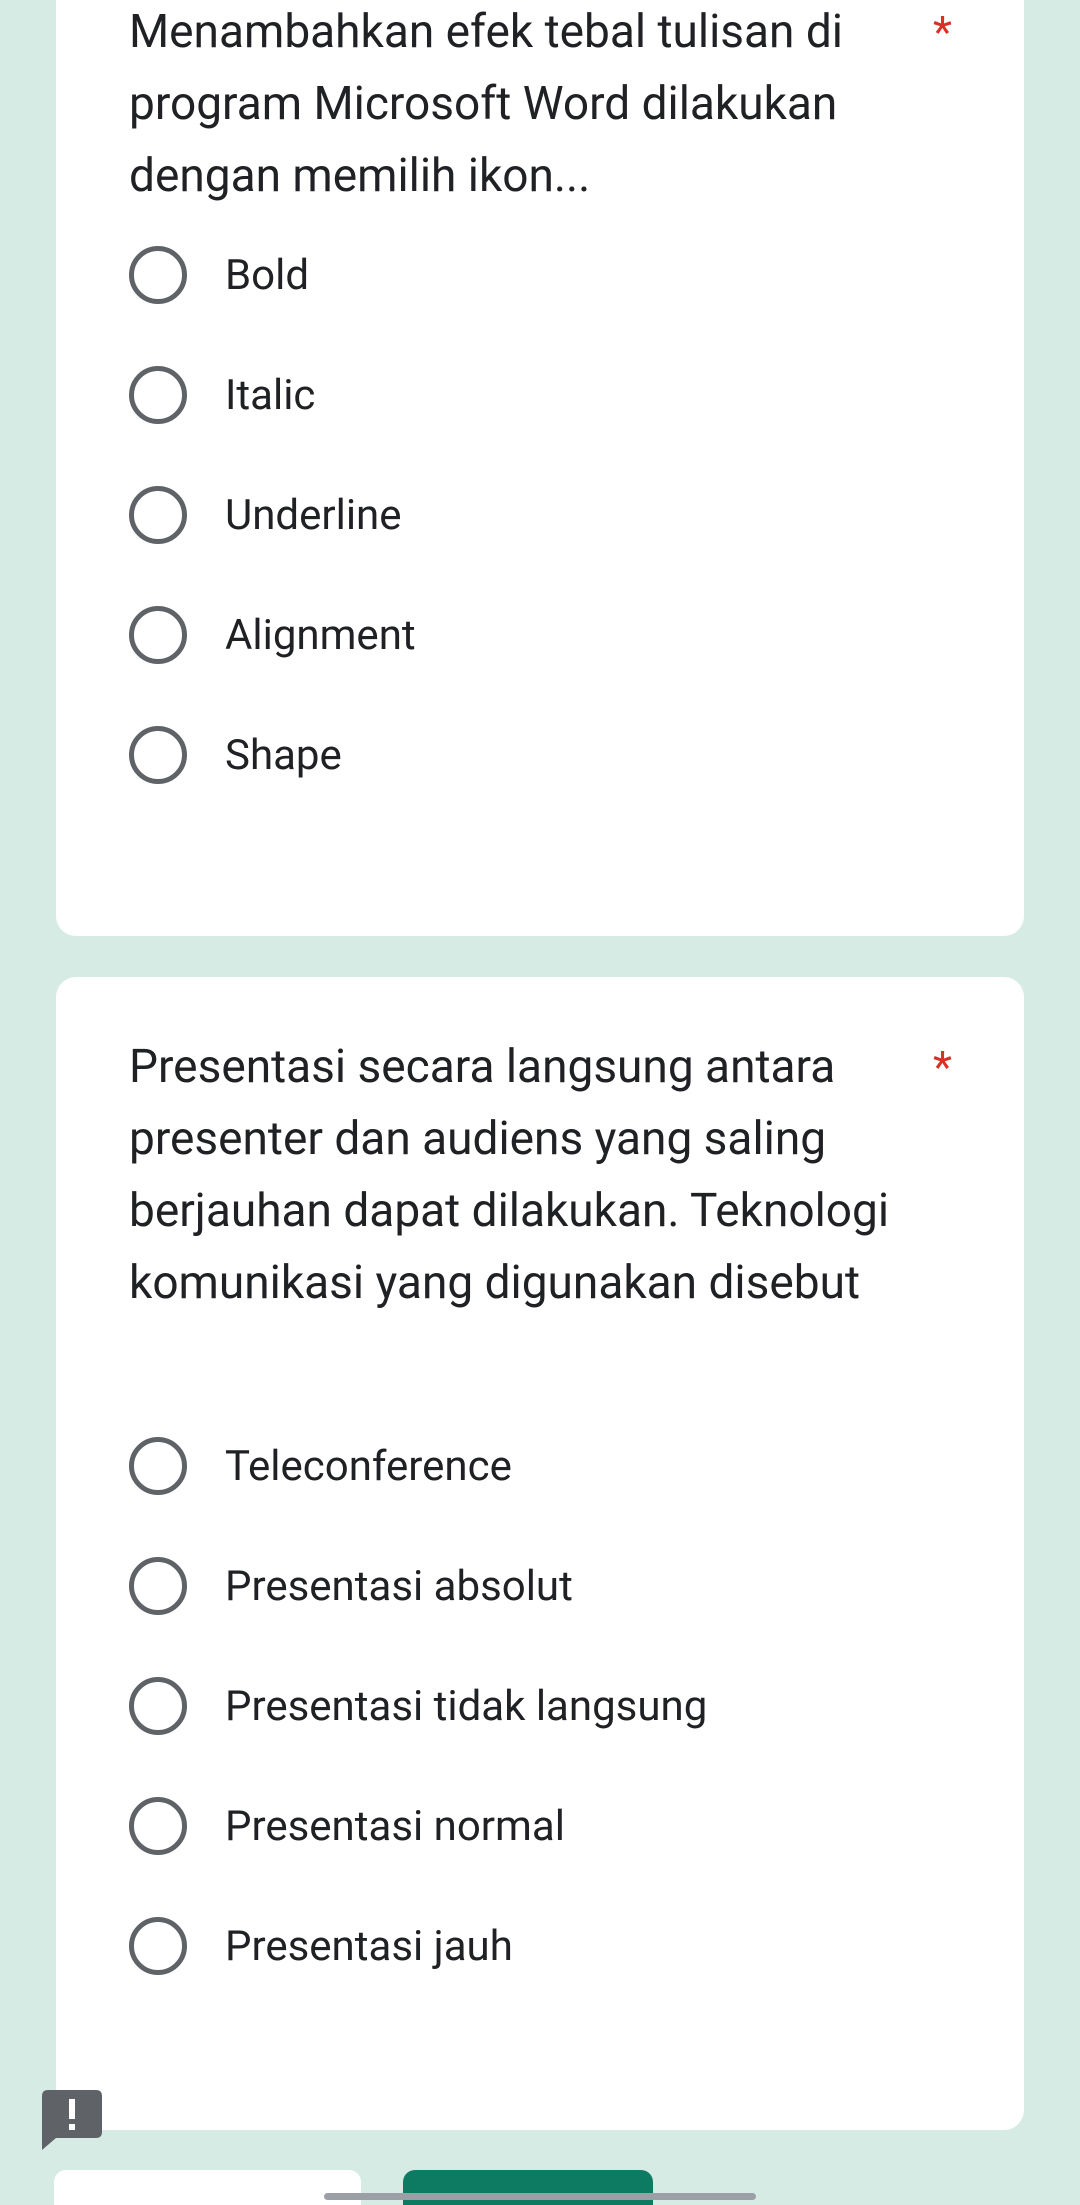  I want to click on option-label: Alignment, so click(320, 635).